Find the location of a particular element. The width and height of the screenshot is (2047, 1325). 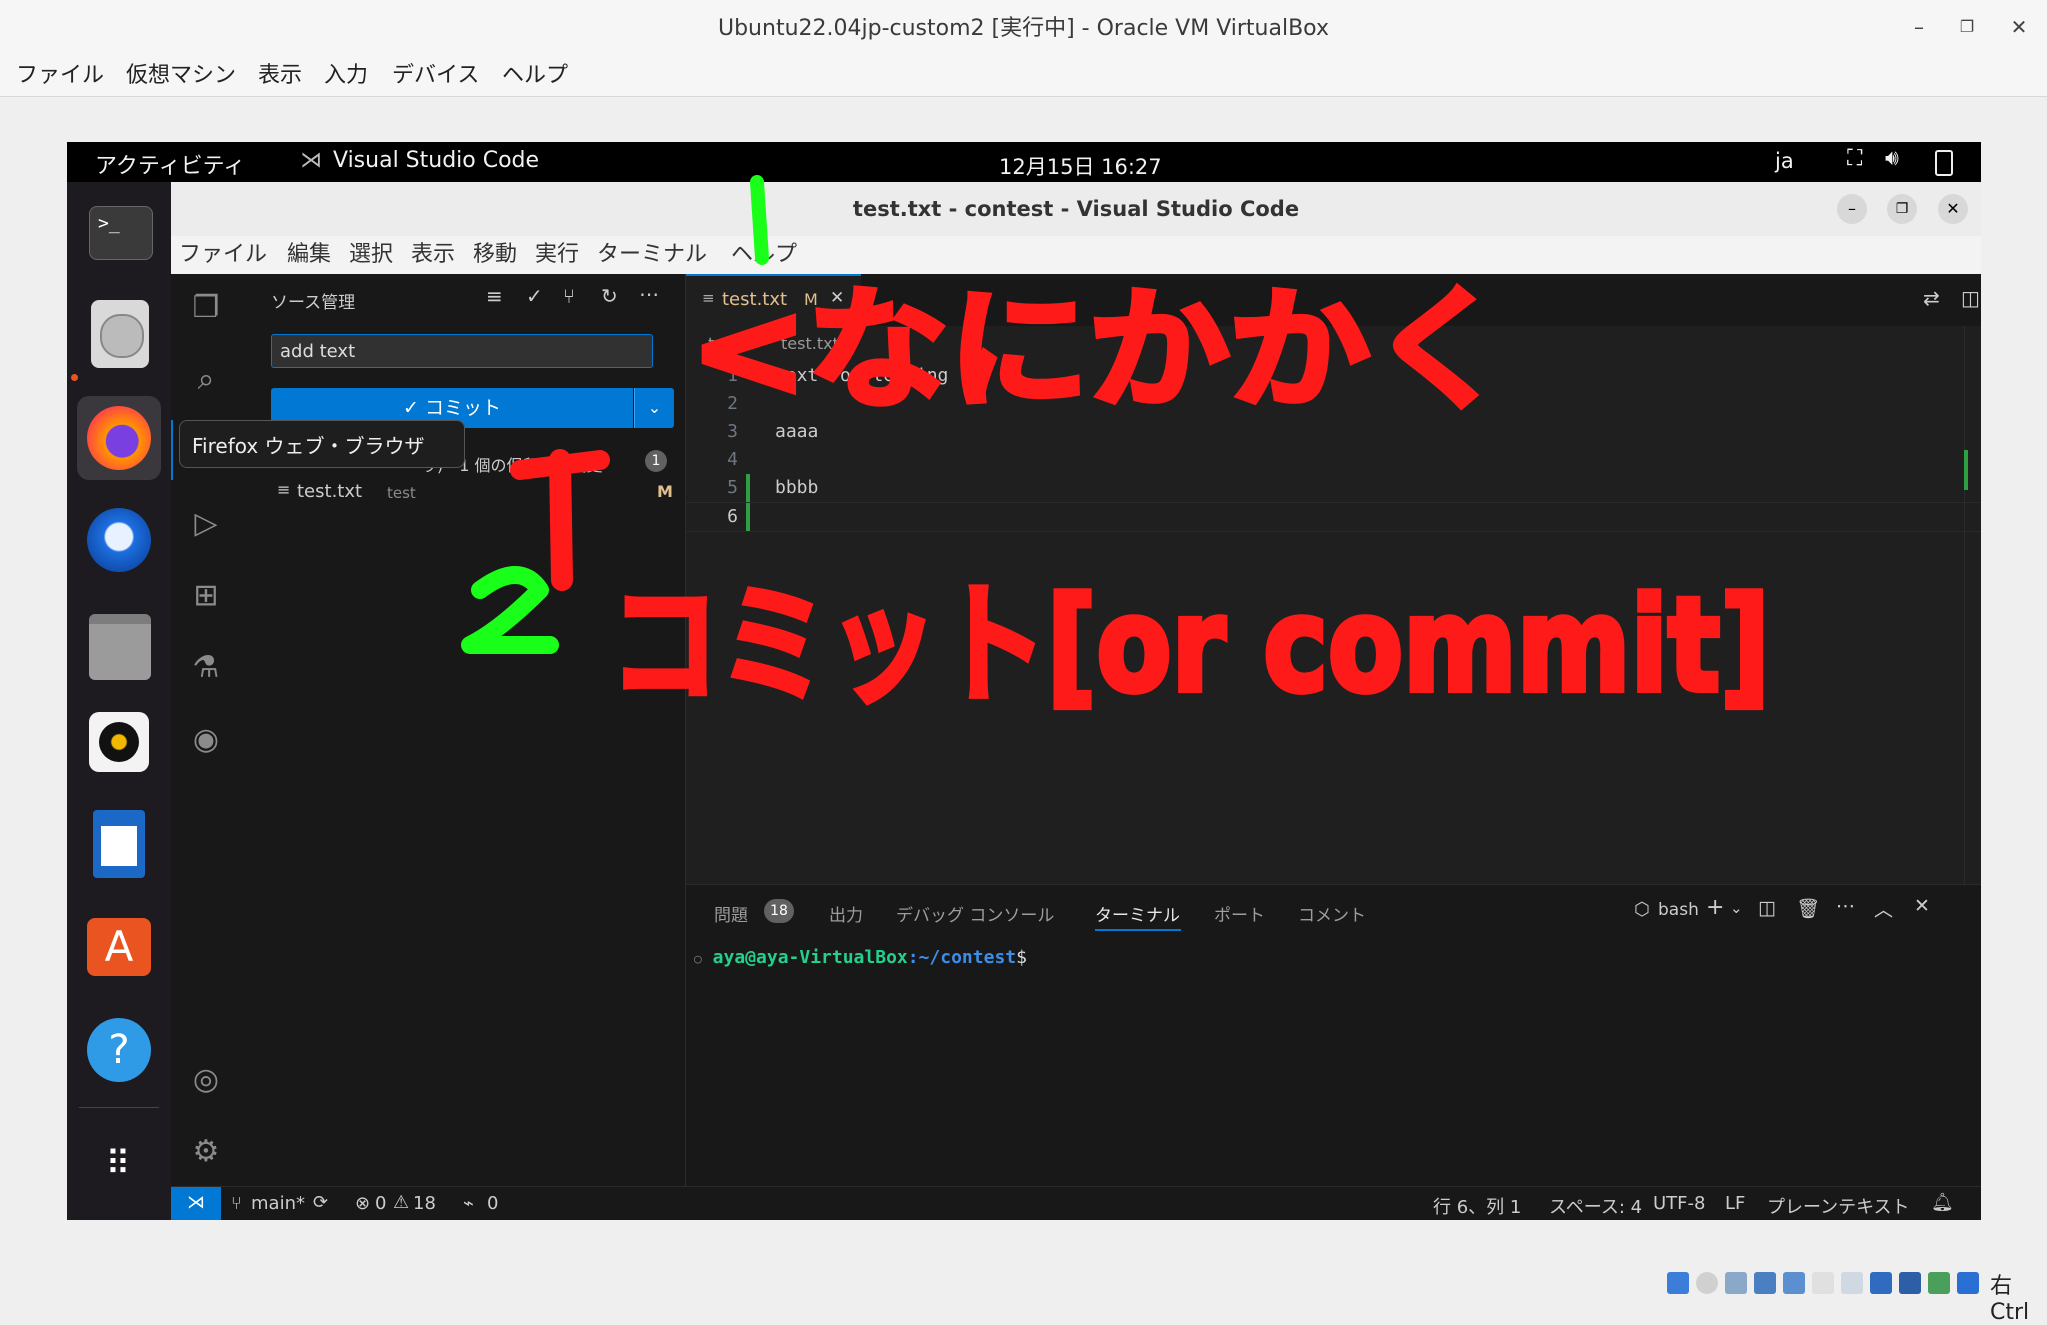

ports-count: 0 is located at coordinates (492, 1203).